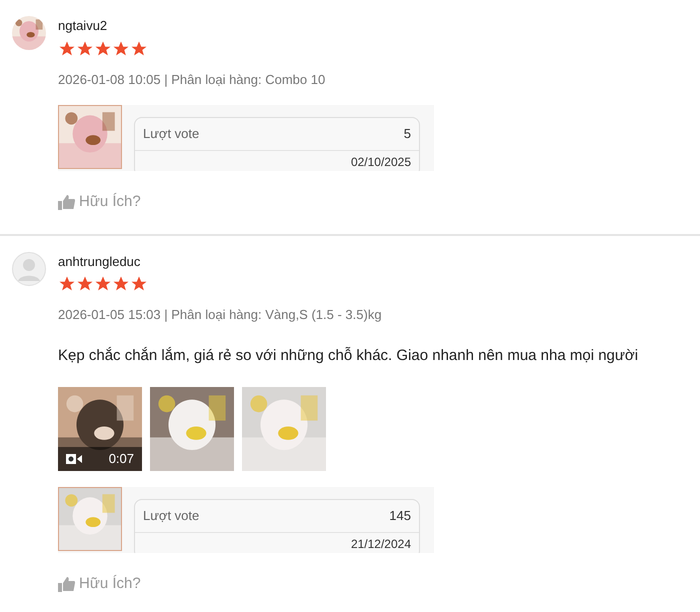 The image size is (700, 612). Describe the element at coordinates (121, 459) in the screenshot. I see `video-duration: 0:07` at that location.